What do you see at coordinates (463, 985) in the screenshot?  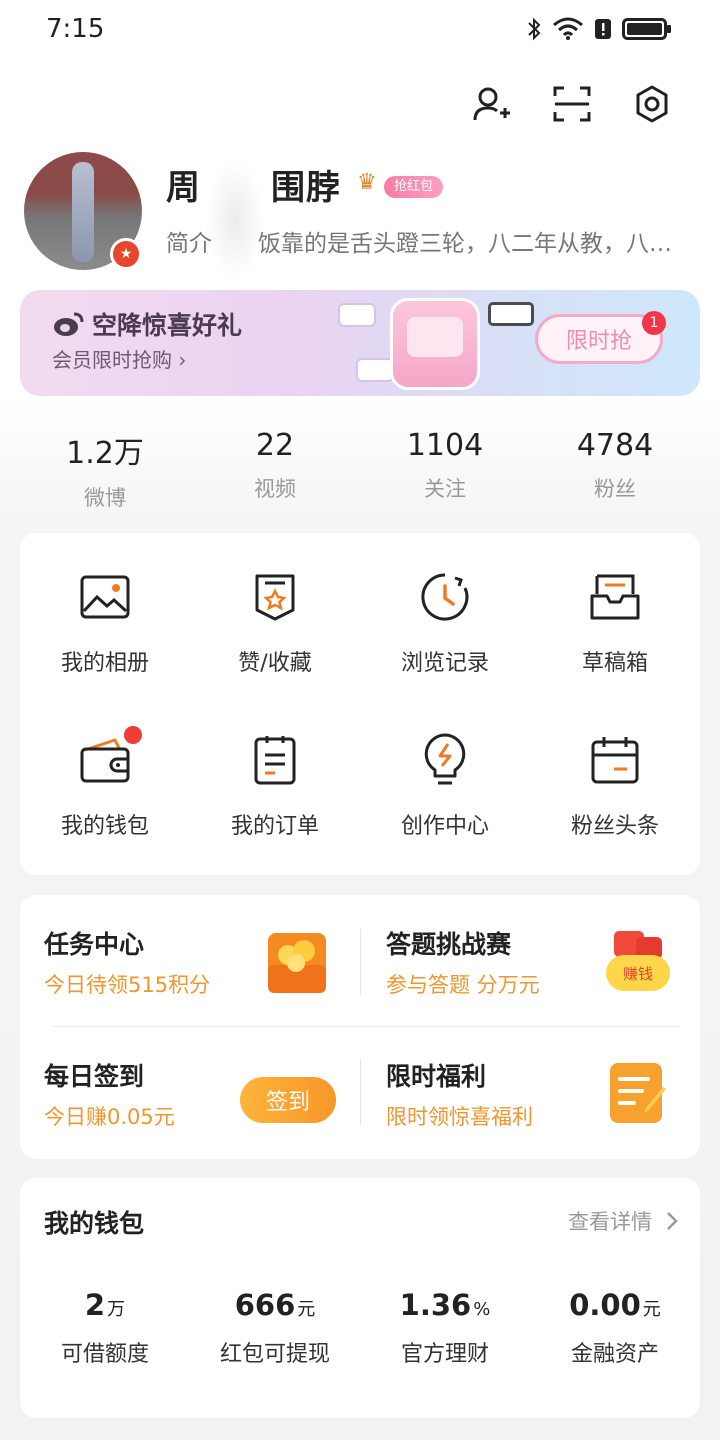 I see `task-subtitle: 参与答题 分万元` at bounding box center [463, 985].